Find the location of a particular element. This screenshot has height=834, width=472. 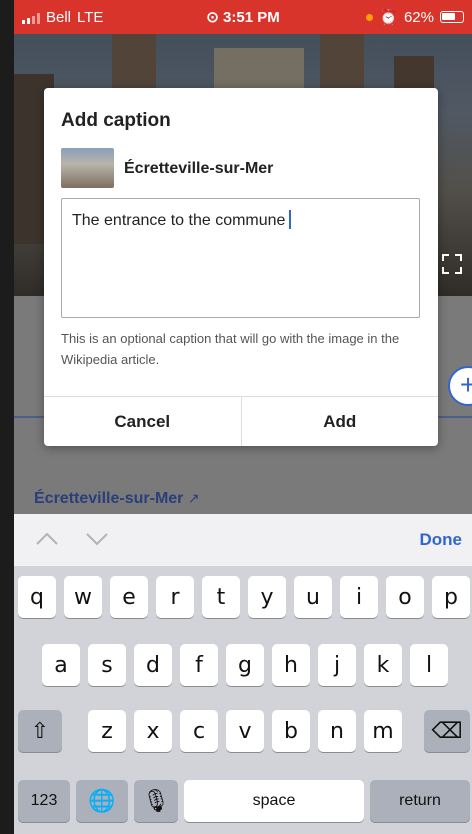

backspace-key: ⌫ is located at coordinates (447, 731).